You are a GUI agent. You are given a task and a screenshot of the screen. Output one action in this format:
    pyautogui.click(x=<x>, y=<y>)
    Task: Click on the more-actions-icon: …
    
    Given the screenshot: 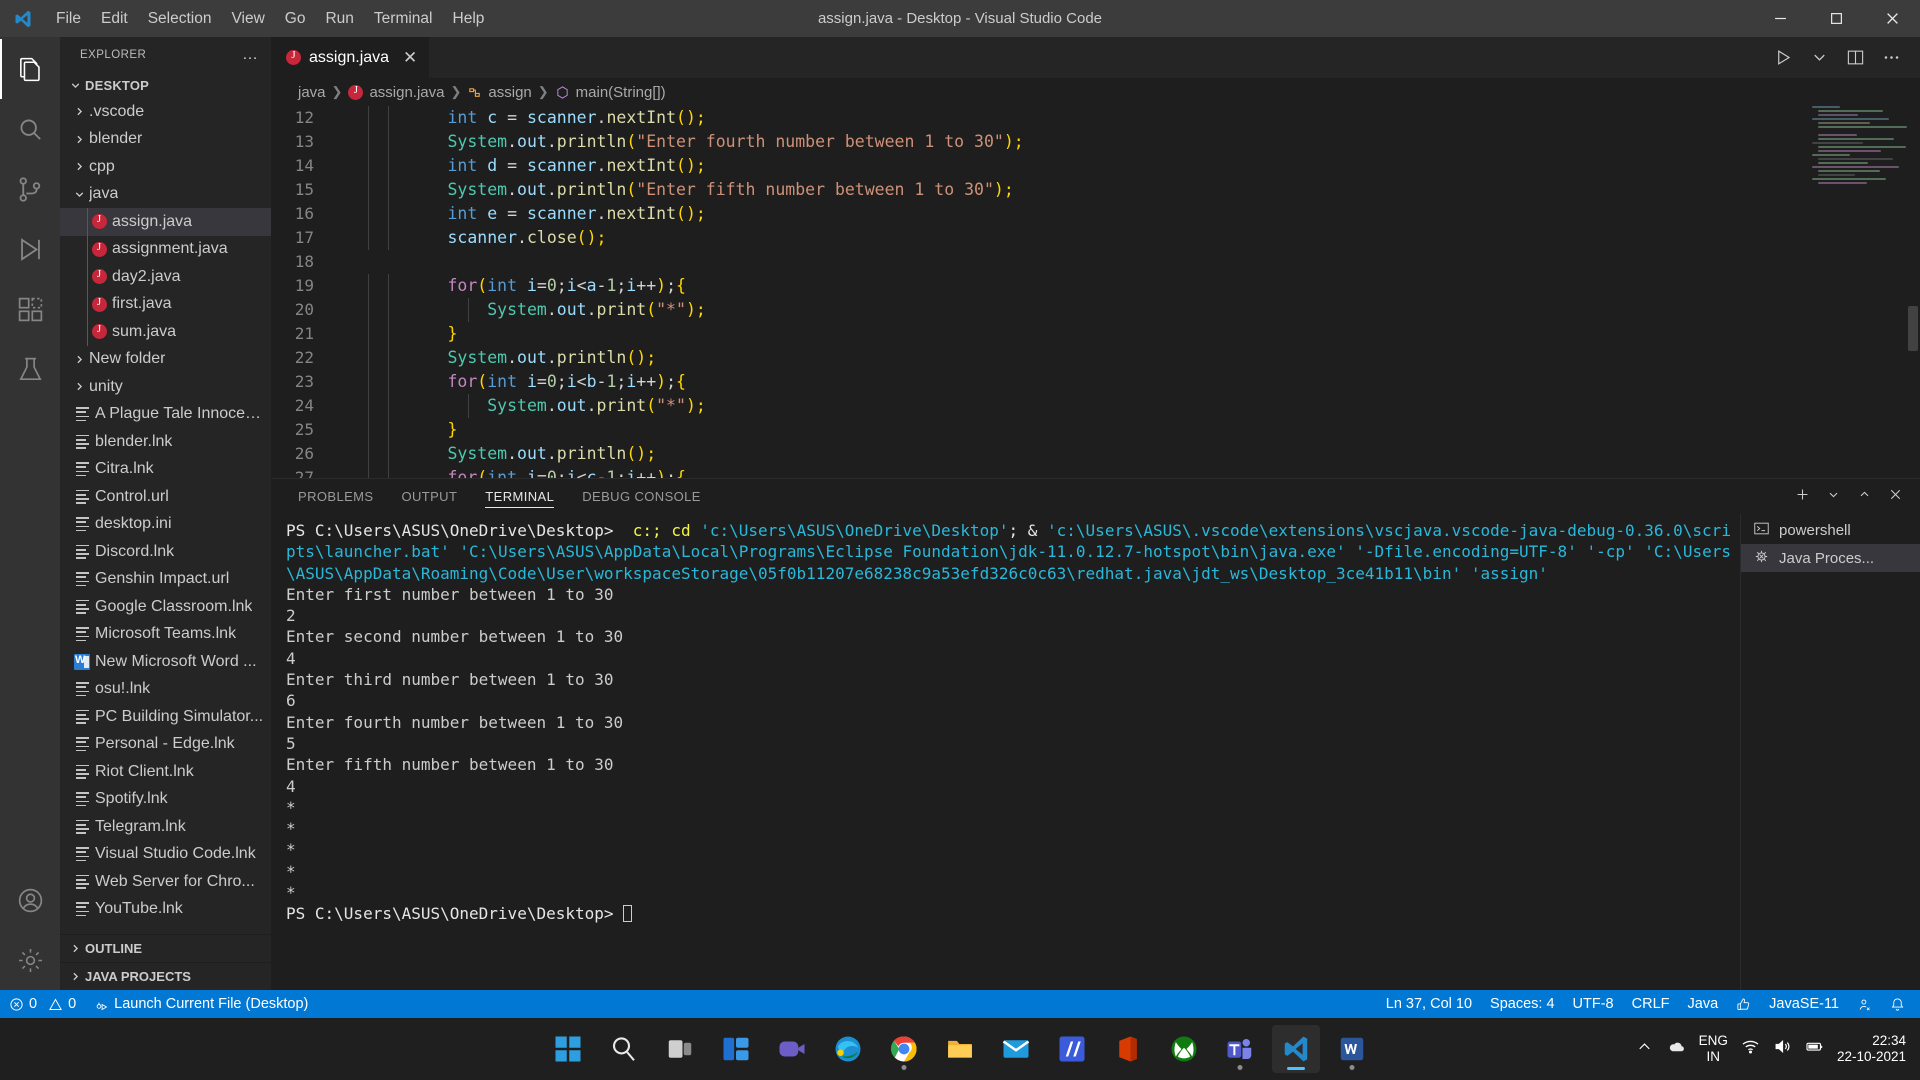 What is the action you would take?
    pyautogui.click(x=250, y=54)
    